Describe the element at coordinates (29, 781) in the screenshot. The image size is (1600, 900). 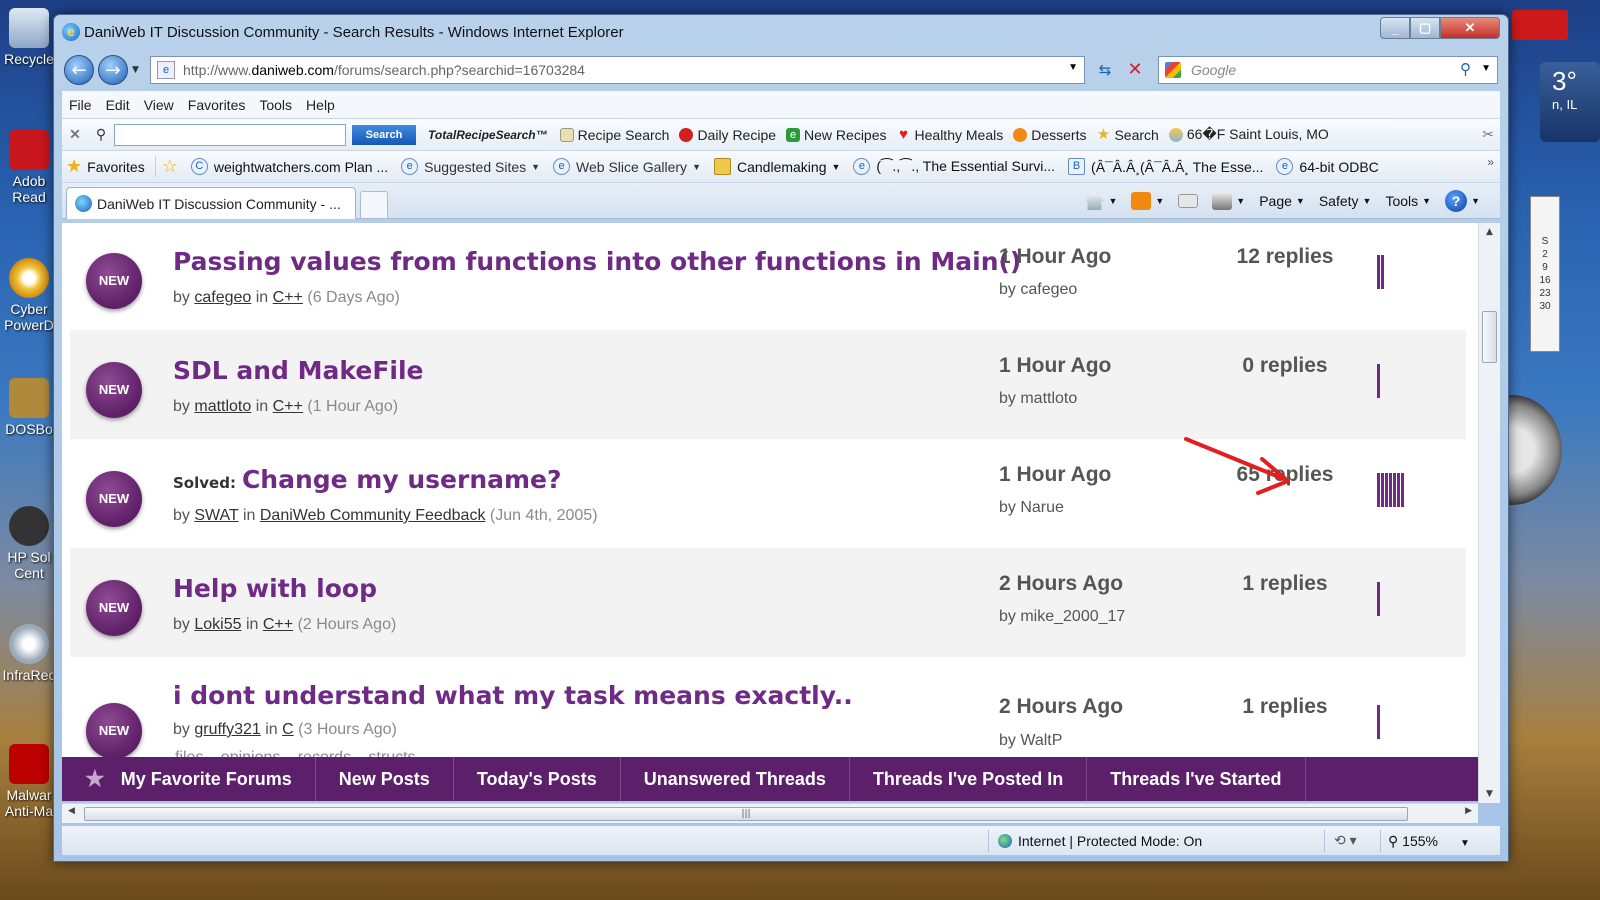
I see `desktop-icon-malwarebytes: Malwar Anti-Ma` at that location.